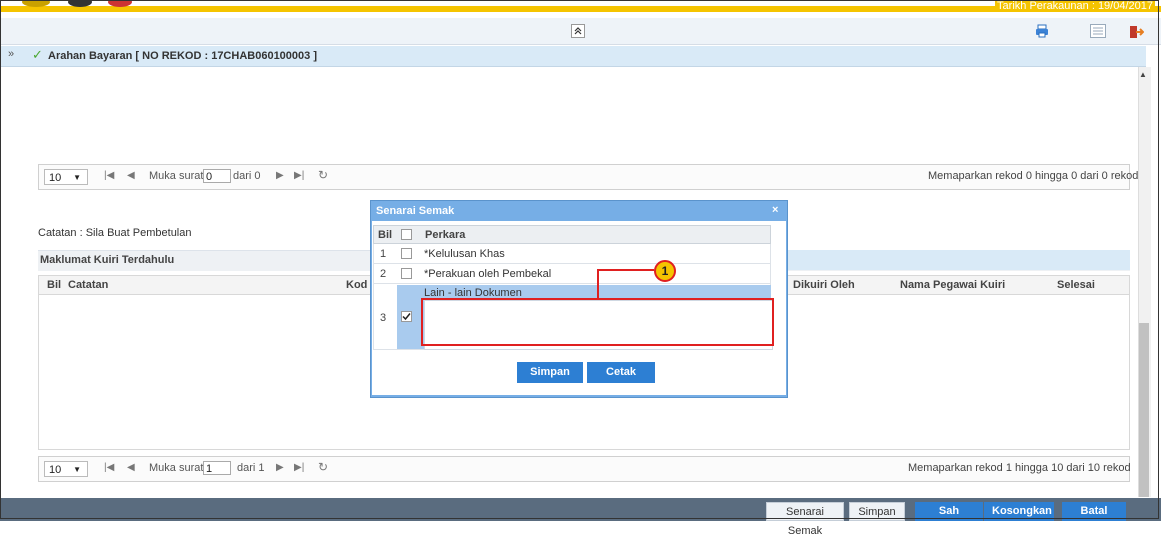 Image resolution: width=1161 pixels, height=541 pixels. I want to click on page-of: dari 0, so click(247, 176).